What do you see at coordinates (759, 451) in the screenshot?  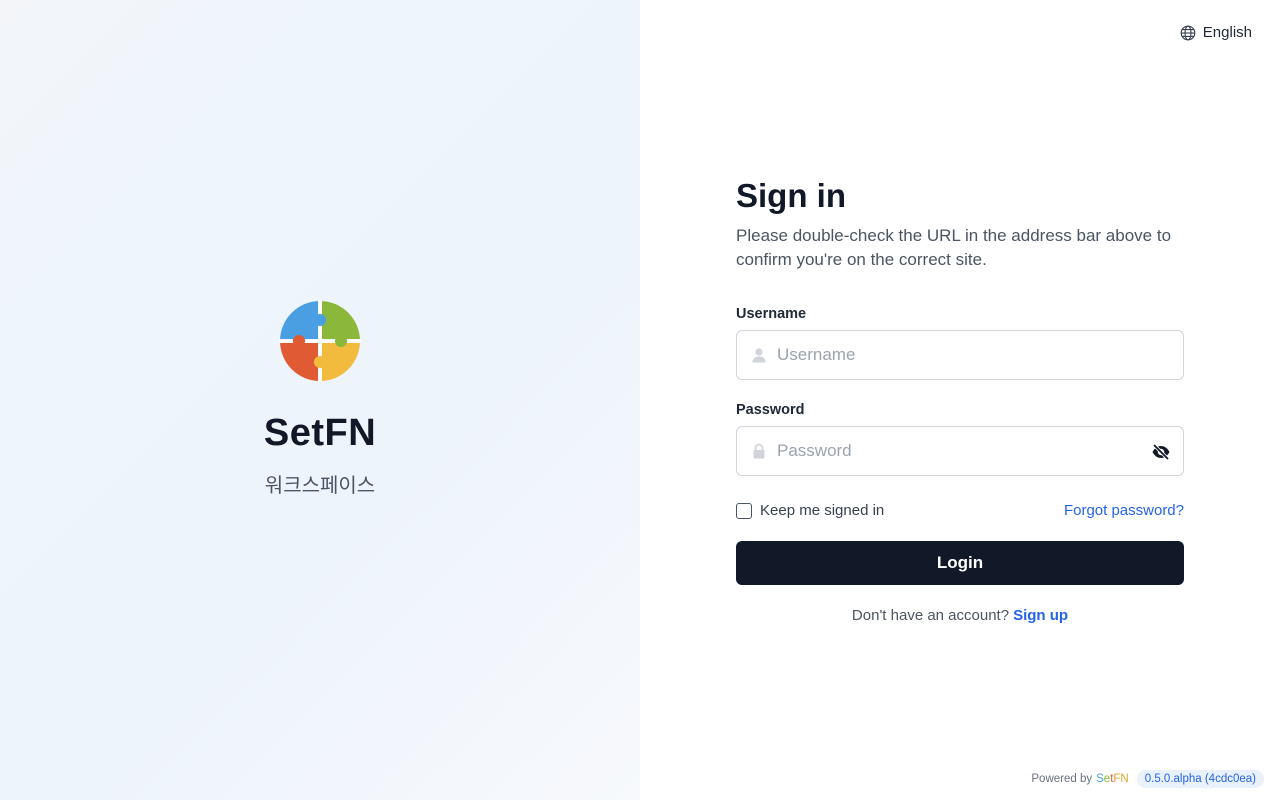 I see `lock-icon` at bounding box center [759, 451].